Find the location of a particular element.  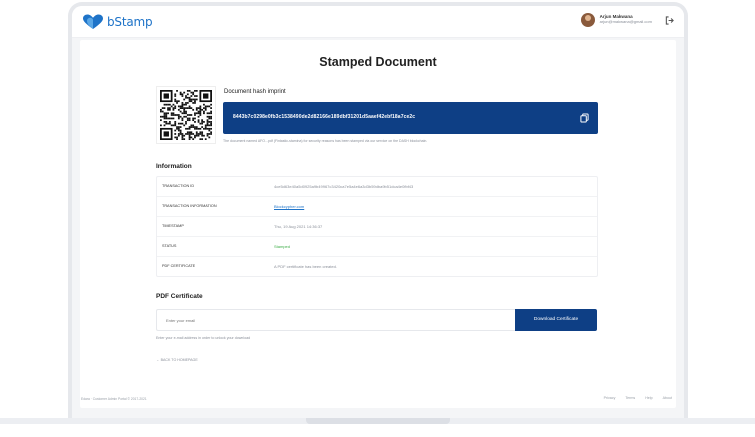

pdf-certificate-value: A PDF certificate has been created. is located at coordinates (305, 266).